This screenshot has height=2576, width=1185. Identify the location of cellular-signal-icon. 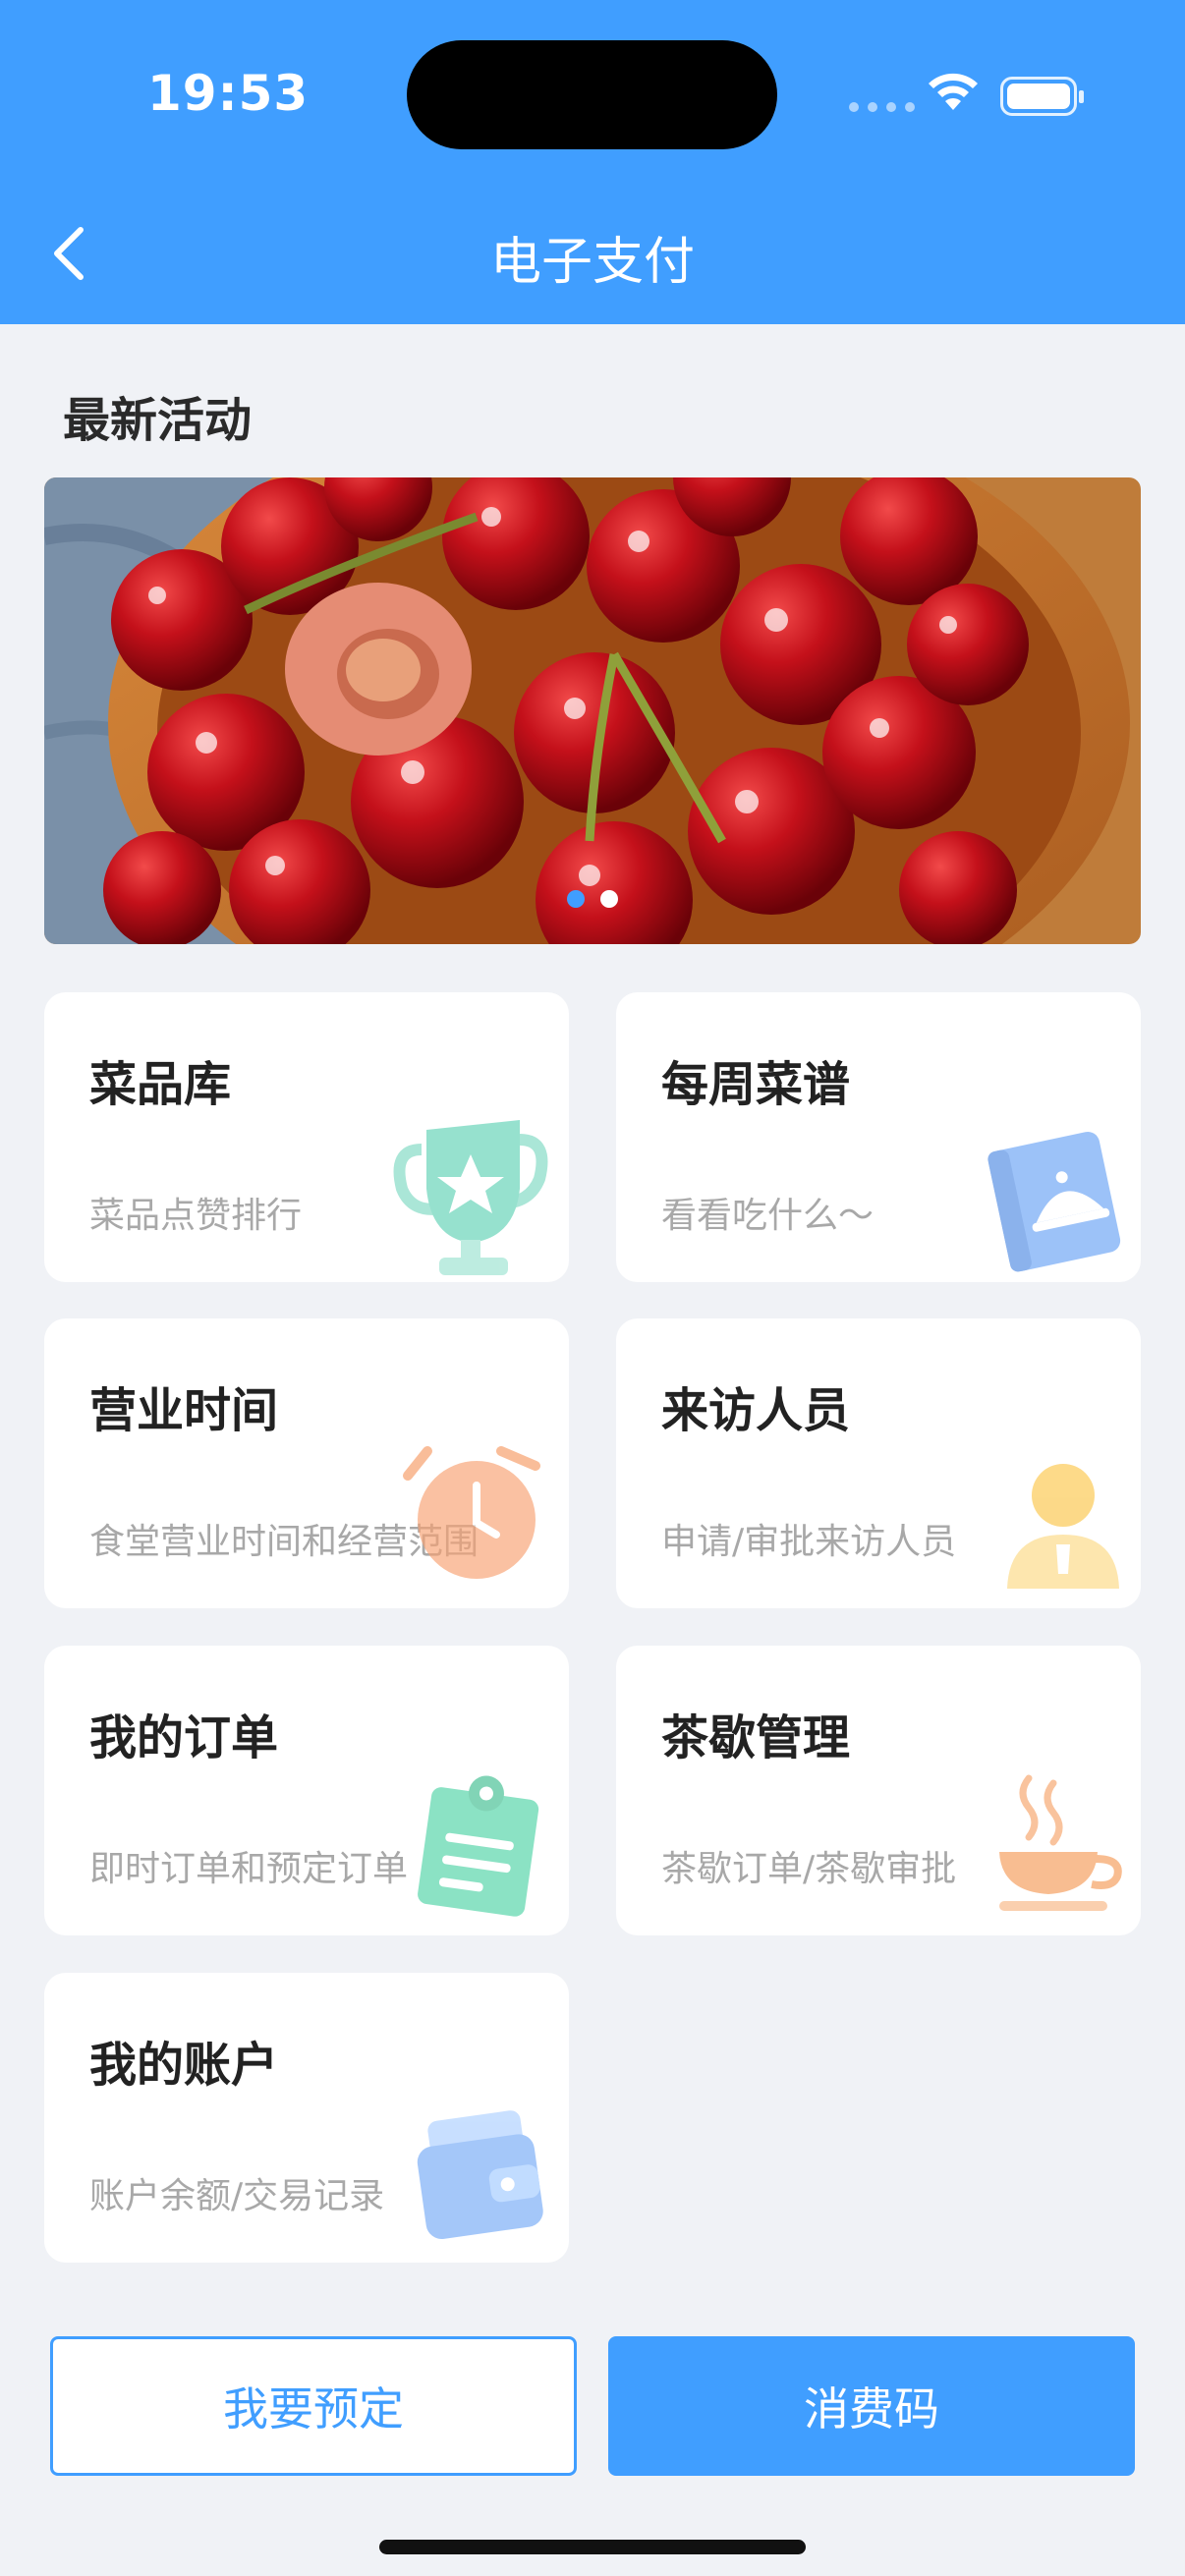
(882, 107).